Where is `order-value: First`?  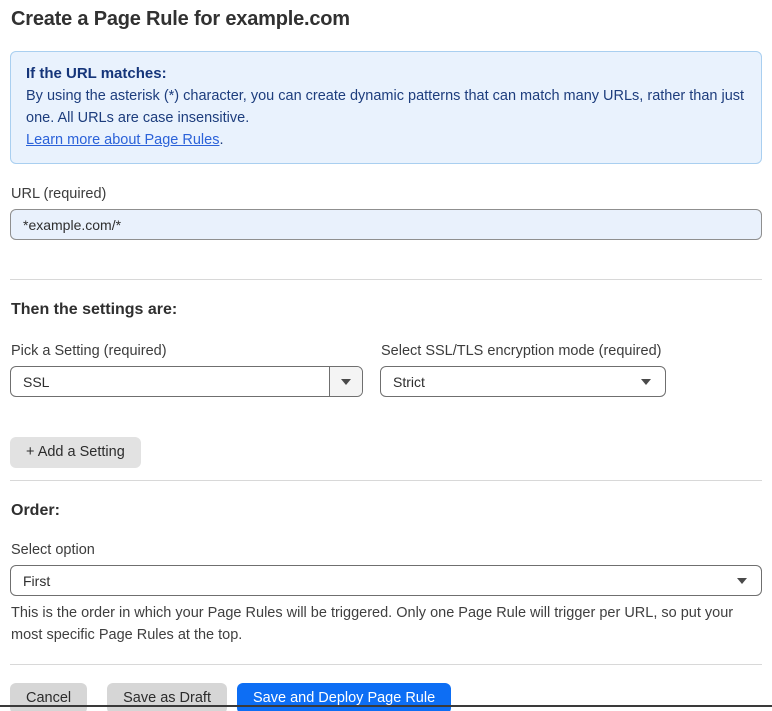 order-value: First is located at coordinates (37, 580).